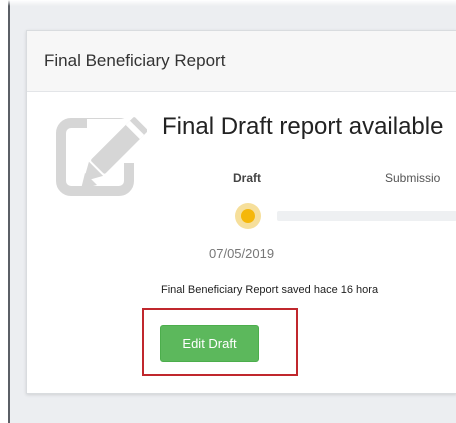  What do you see at coordinates (242, 253) in the screenshot?
I see `step-date-draft: 07/05/2019` at bounding box center [242, 253].